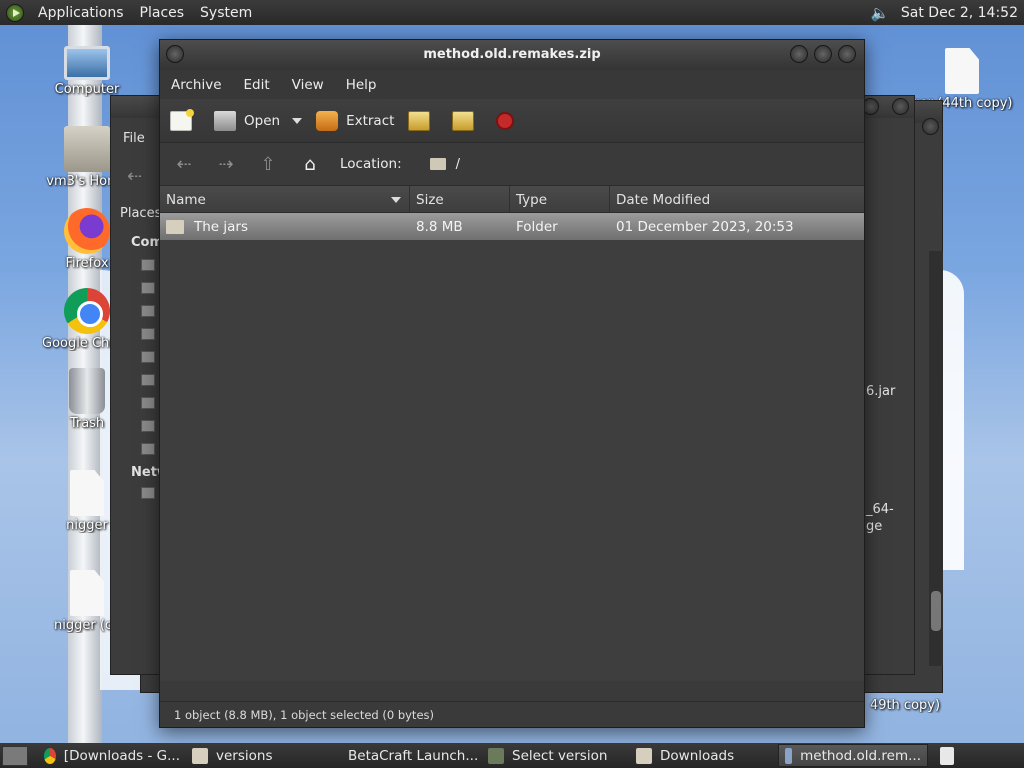 The width and height of the screenshot is (1024, 768). Describe the element at coordinates (162, 12) in the screenshot. I see `menu-places: Places` at that location.